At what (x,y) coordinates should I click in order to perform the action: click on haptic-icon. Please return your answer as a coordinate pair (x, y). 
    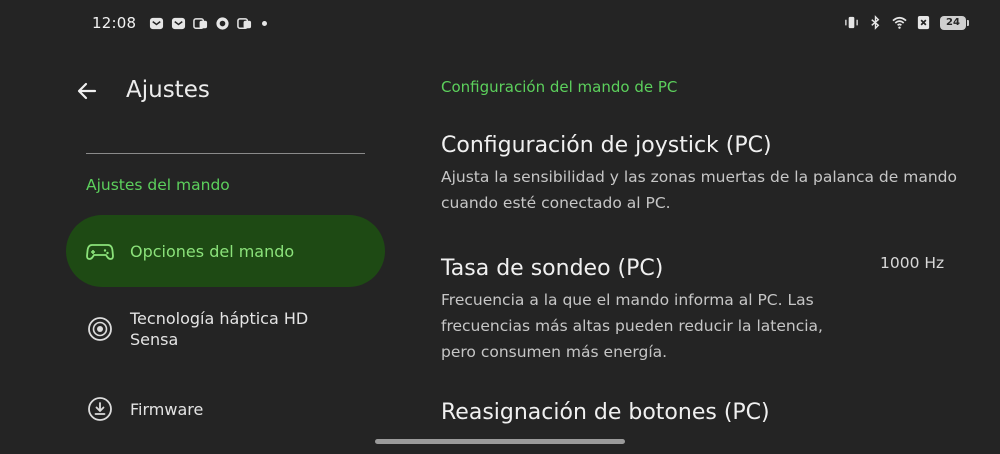
    Looking at the image, I should click on (100, 329).